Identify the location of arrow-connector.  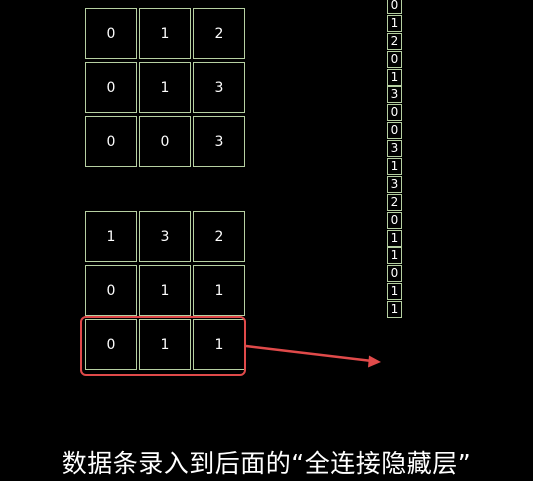
(313, 356).